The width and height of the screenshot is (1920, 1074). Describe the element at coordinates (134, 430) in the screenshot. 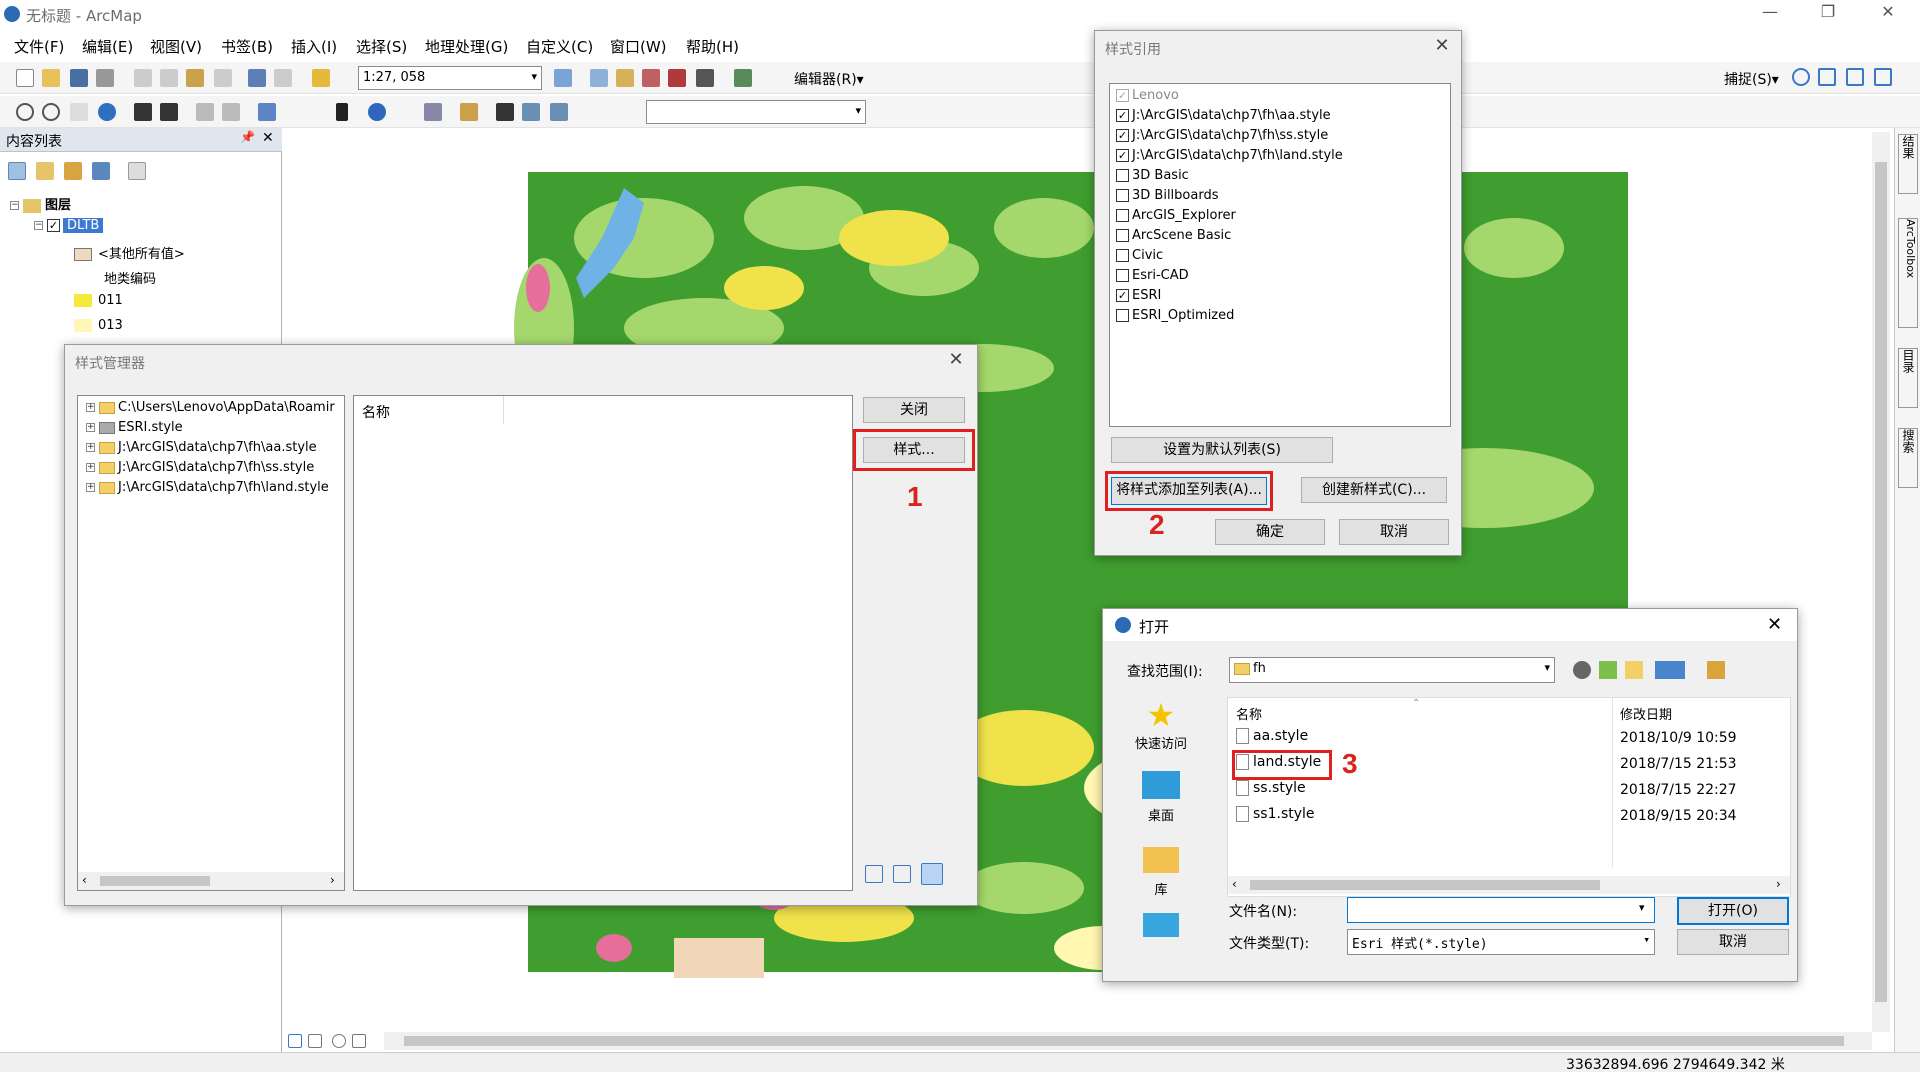

I see `style-tree-item: + ESRI.style` at that location.